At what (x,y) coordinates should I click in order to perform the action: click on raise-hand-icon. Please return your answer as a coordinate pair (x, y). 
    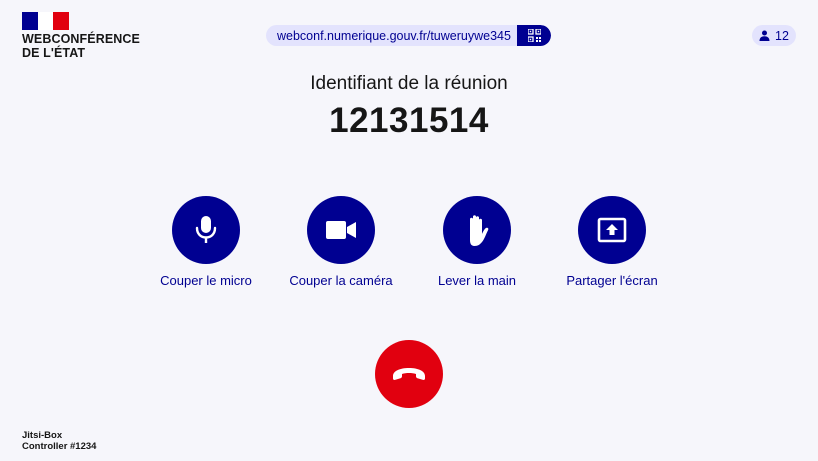
    Looking at the image, I should click on (479, 230).